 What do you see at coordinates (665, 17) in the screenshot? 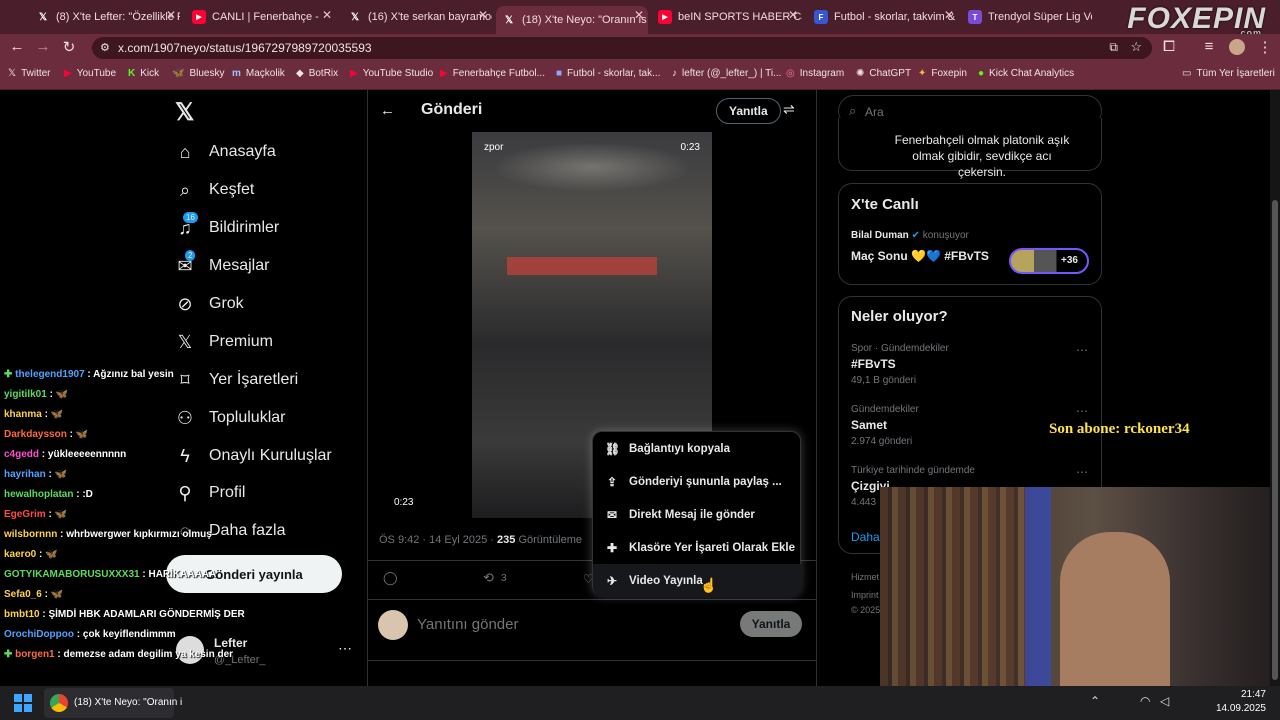
I see `youtube-icon: ▶` at bounding box center [665, 17].